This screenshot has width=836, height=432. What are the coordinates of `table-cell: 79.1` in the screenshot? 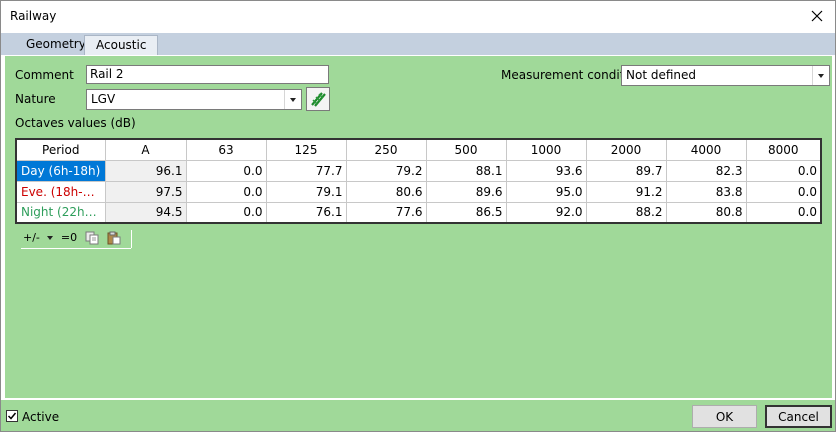 It's located at (306, 191).